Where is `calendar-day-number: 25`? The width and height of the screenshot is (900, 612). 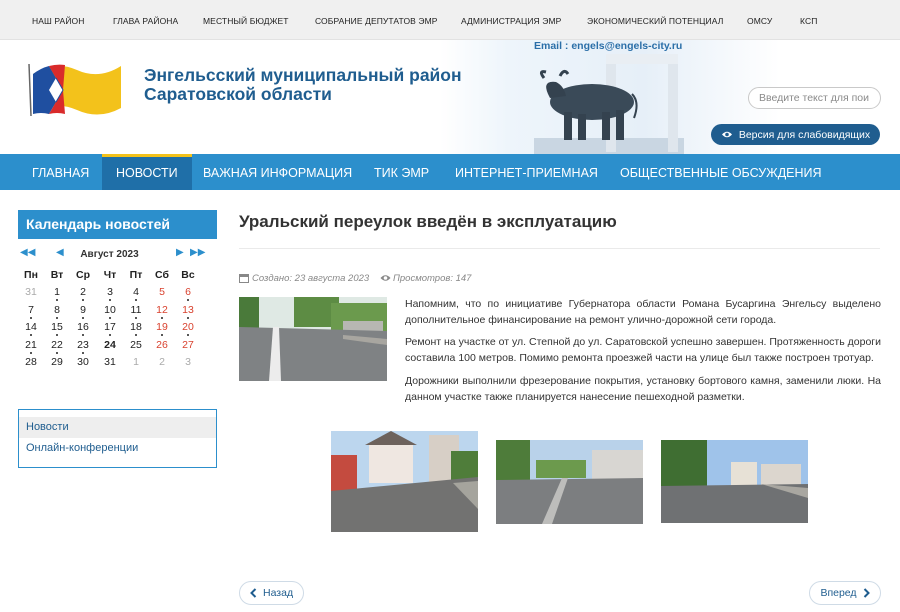
calendar-day-number: 25 is located at coordinates (136, 344).